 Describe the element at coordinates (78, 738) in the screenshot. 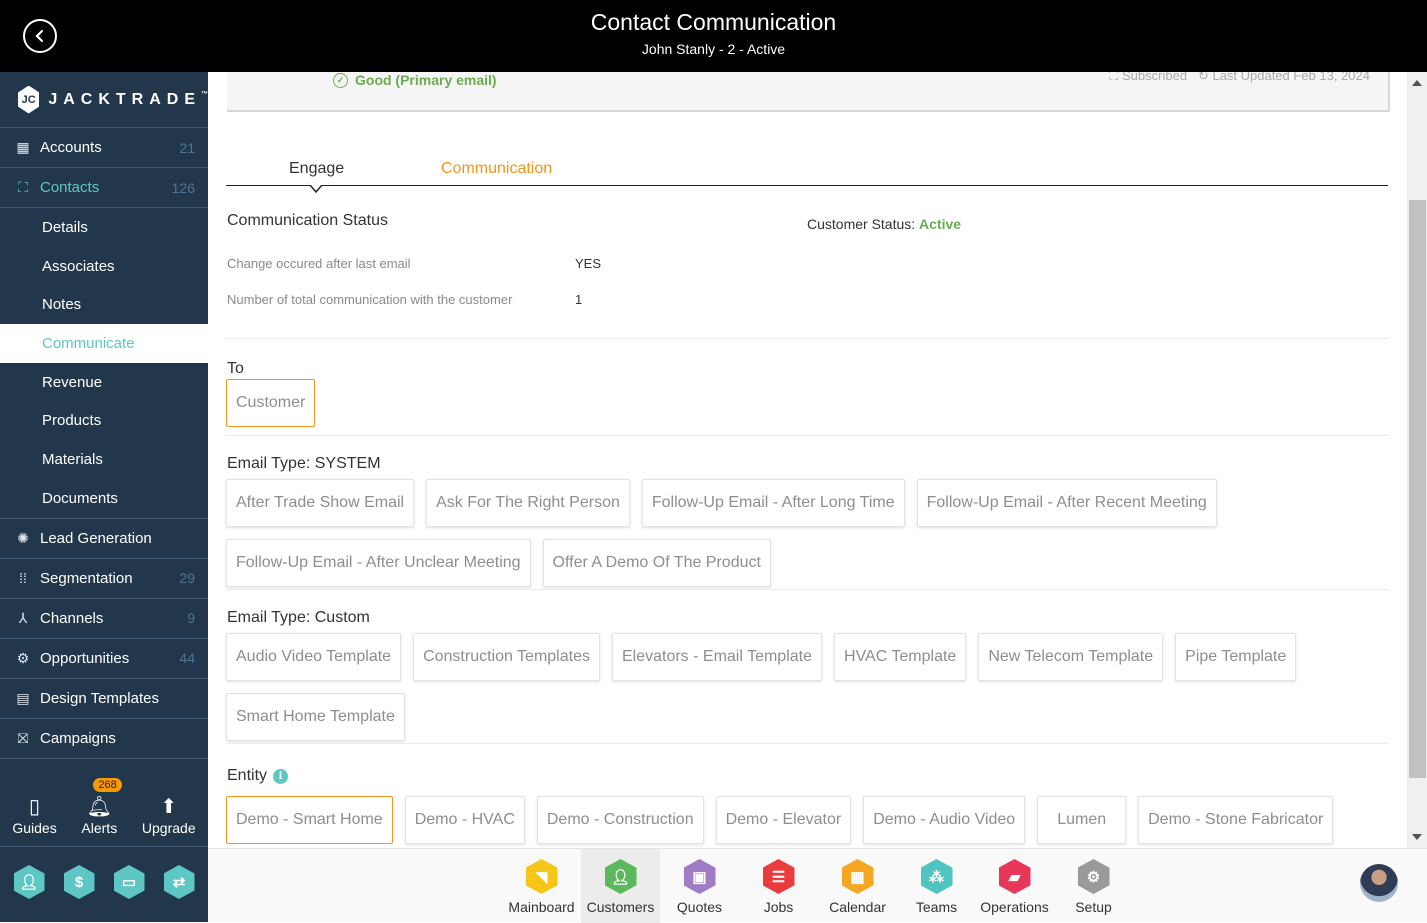

I see `sidebar-item-label: Campaigns` at that location.